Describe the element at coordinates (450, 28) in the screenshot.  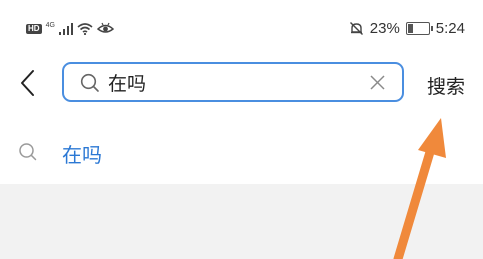
I see `clock: 5:24` at that location.